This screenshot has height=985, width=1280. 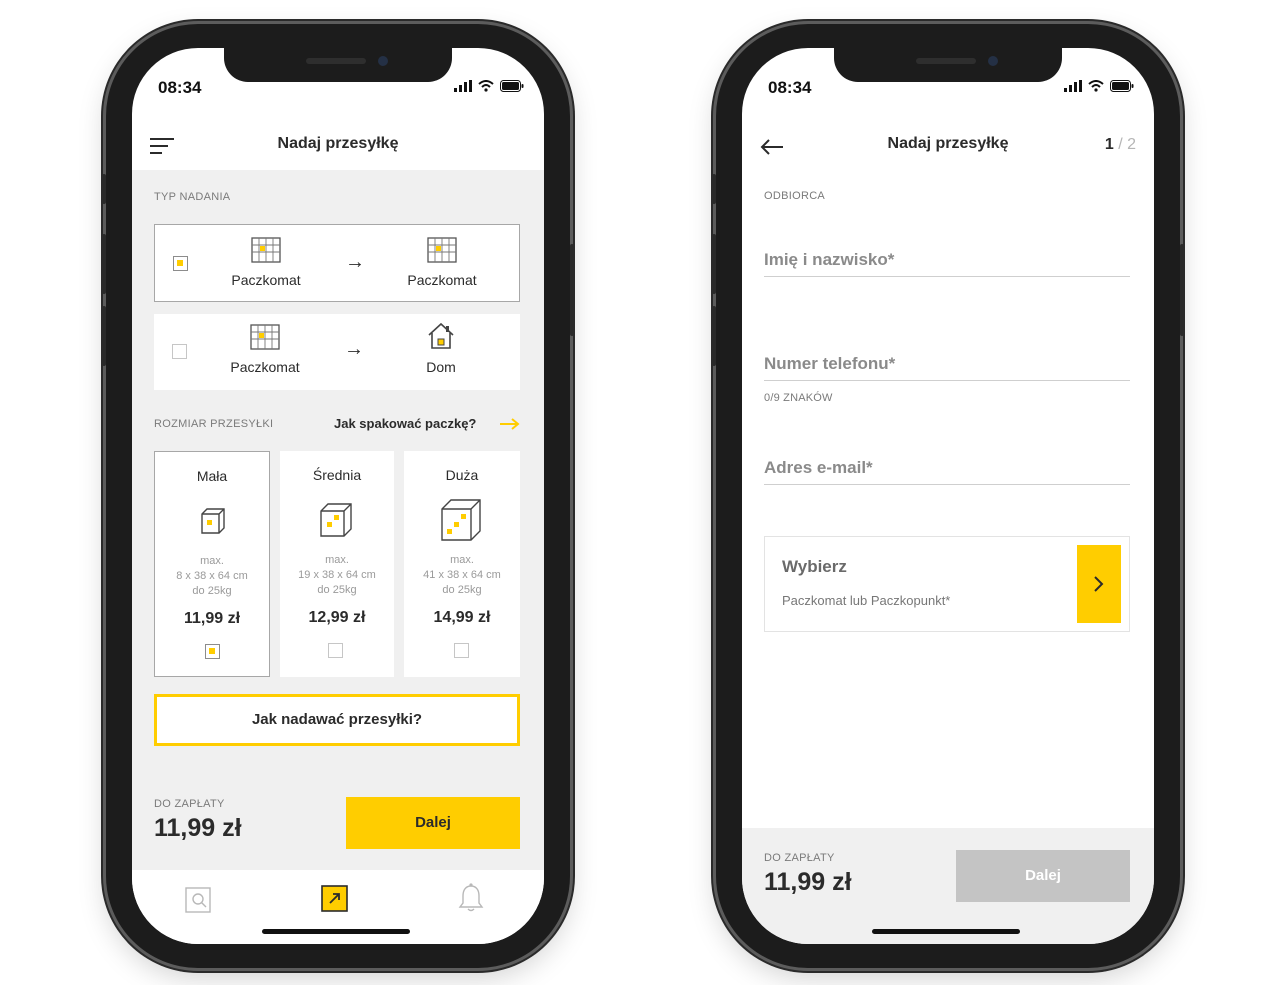 What do you see at coordinates (192, 197) in the screenshot?
I see `section-label-send-type: TYP NADANIA` at bounding box center [192, 197].